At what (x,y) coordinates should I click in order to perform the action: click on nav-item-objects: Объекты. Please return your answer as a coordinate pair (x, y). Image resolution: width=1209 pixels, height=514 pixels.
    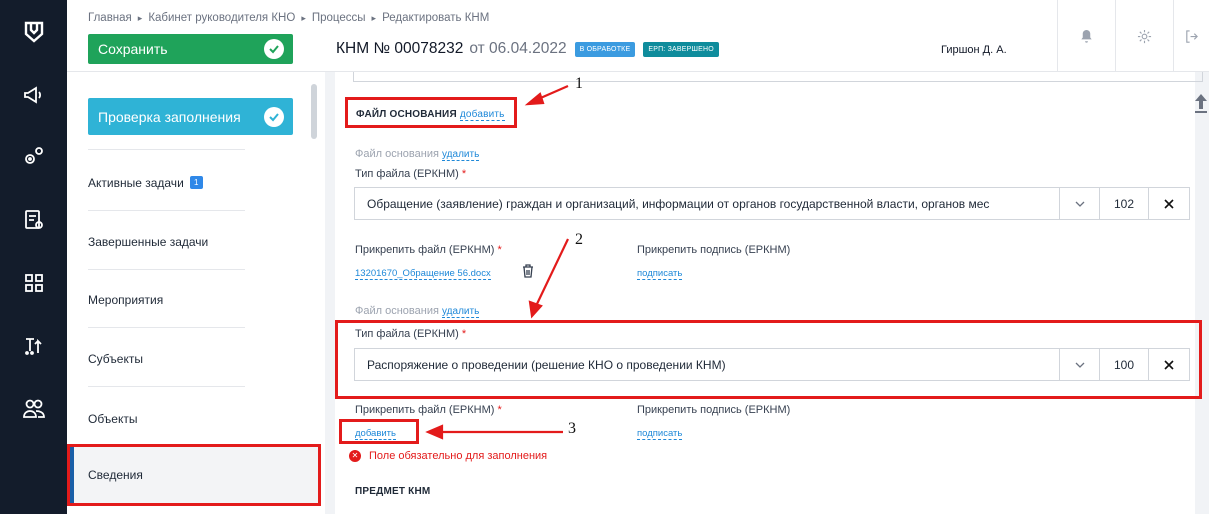
    Looking at the image, I should click on (190, 418).